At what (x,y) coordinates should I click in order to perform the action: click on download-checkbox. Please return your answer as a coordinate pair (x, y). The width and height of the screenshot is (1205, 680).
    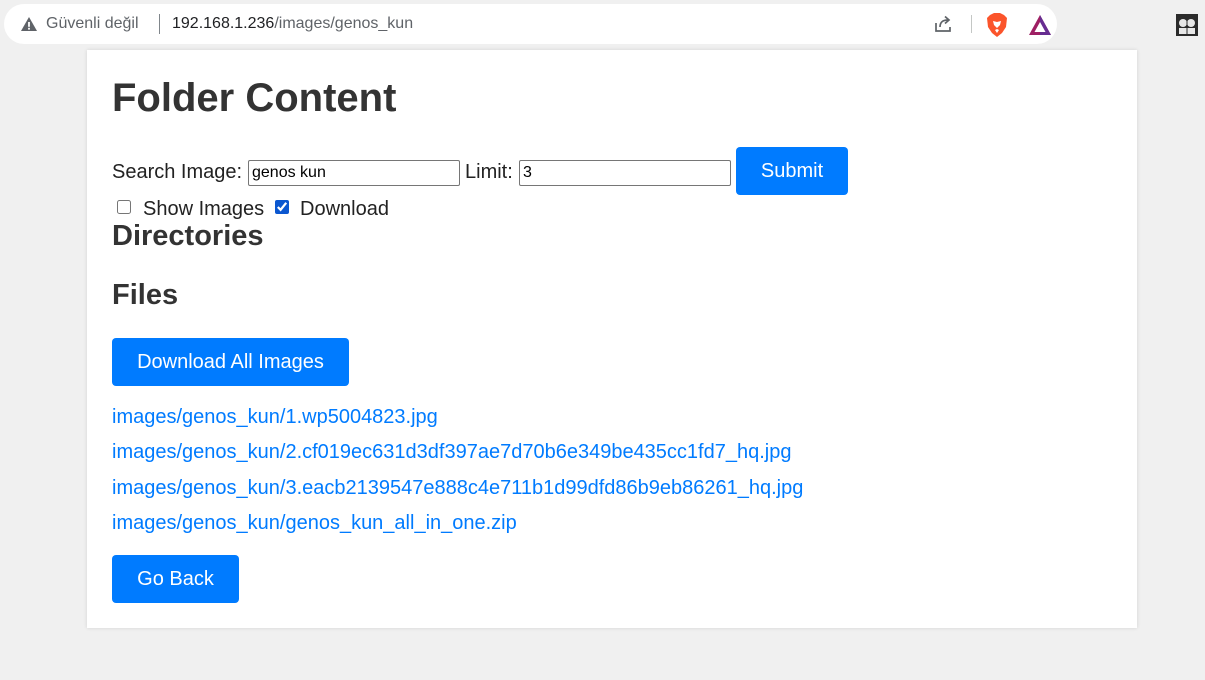
    Looking at the image, I should click on (282, 207).